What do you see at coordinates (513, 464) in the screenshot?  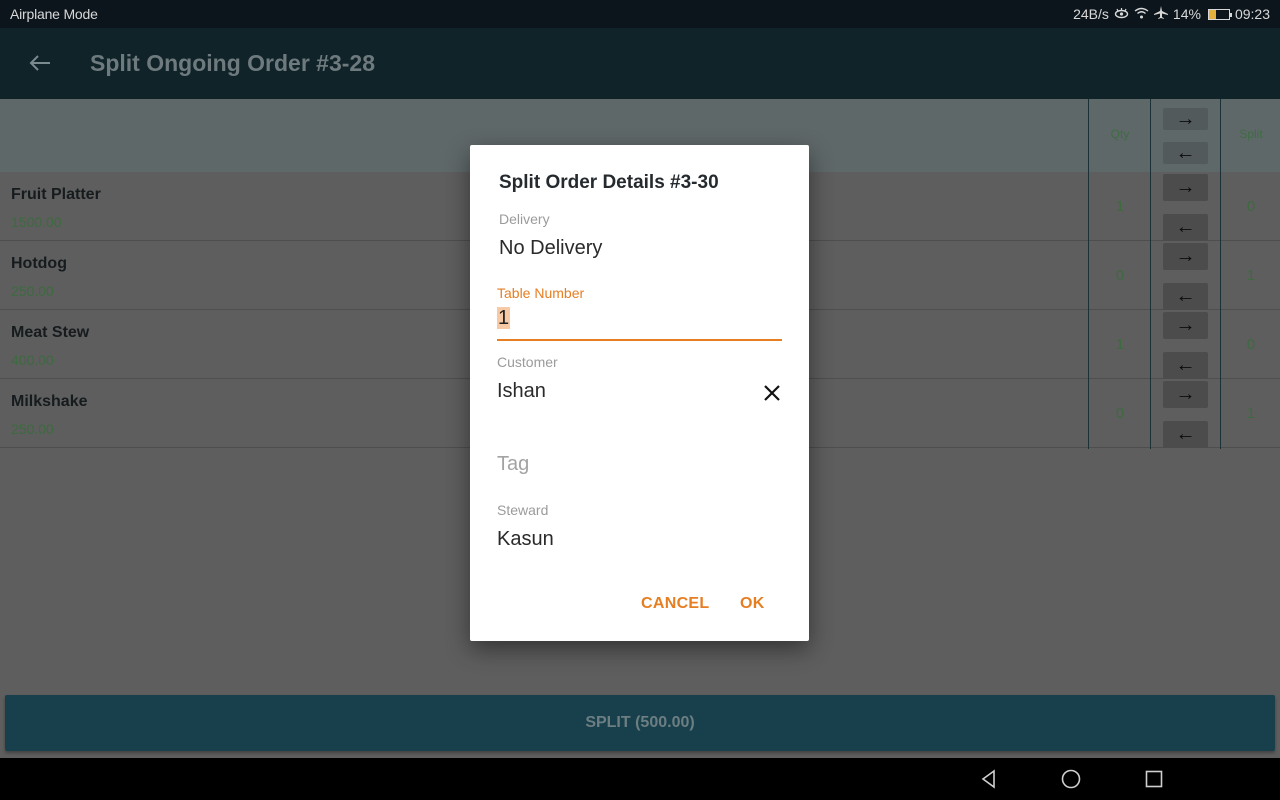 I see `tag-input: Tag` at bounding box center [513, 464].